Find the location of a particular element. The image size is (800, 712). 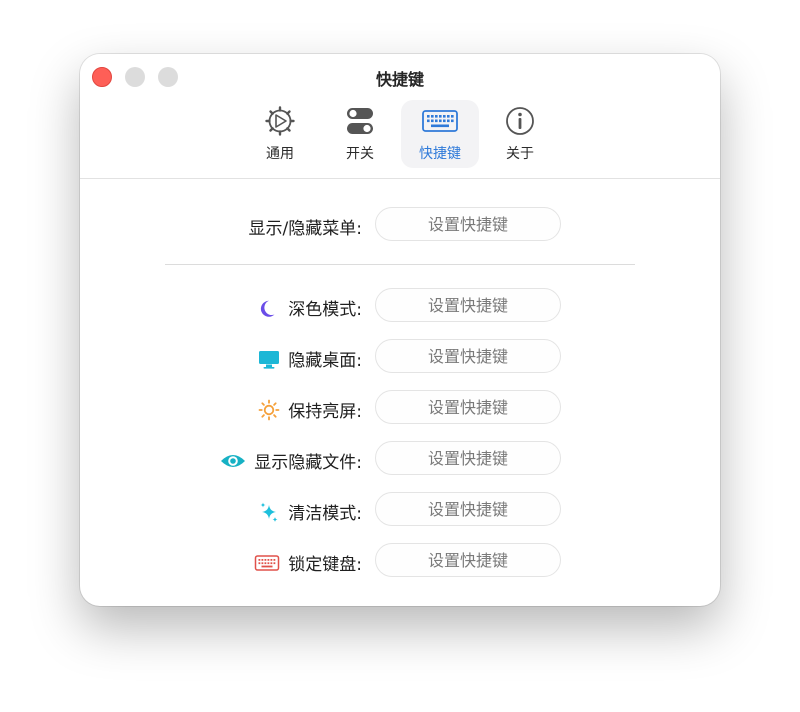

shortcut-label: 显示/隐藏菜单: is located at coordinates (305, 226).